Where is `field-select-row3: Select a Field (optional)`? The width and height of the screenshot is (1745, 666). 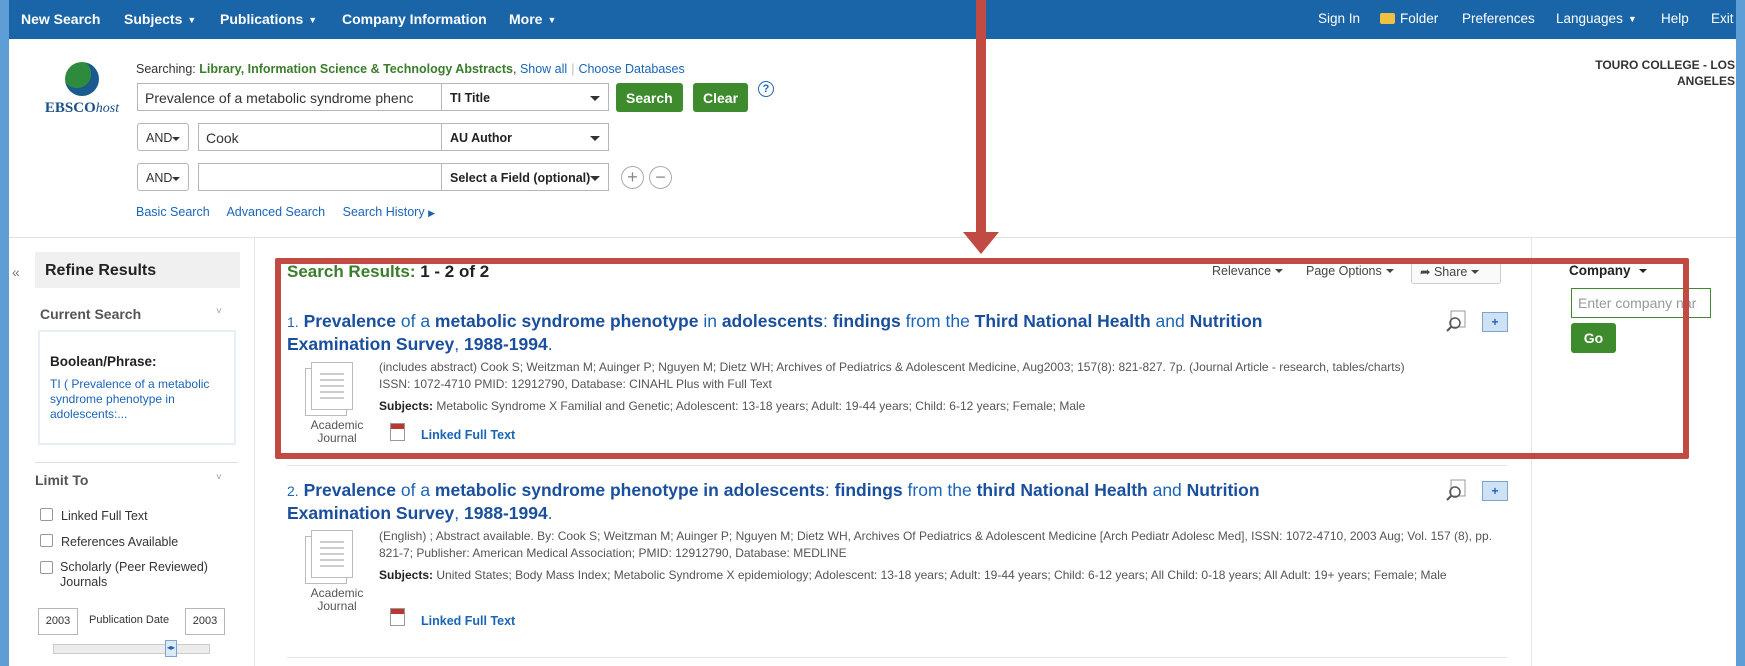 field-select-row3: Select a Field (optional) is located at coordinates (525, 177).